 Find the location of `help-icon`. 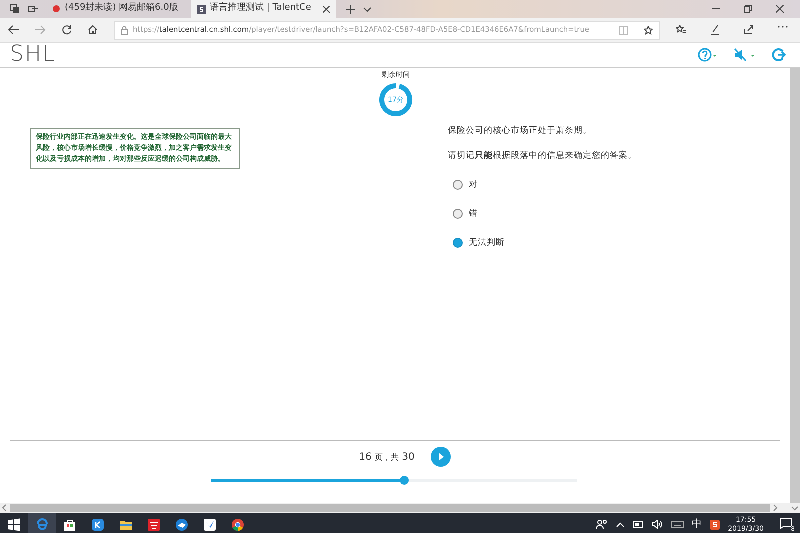

help-icon is located at coordinates (708, 55).